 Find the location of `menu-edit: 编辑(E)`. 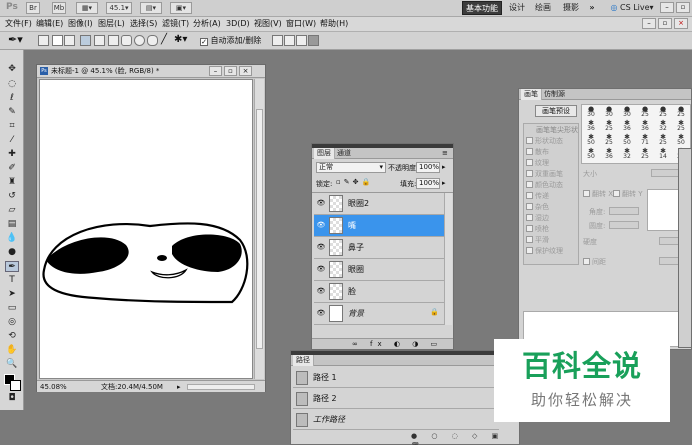

menu-edit: 编辑(E) is located at coordinates (49, 24).